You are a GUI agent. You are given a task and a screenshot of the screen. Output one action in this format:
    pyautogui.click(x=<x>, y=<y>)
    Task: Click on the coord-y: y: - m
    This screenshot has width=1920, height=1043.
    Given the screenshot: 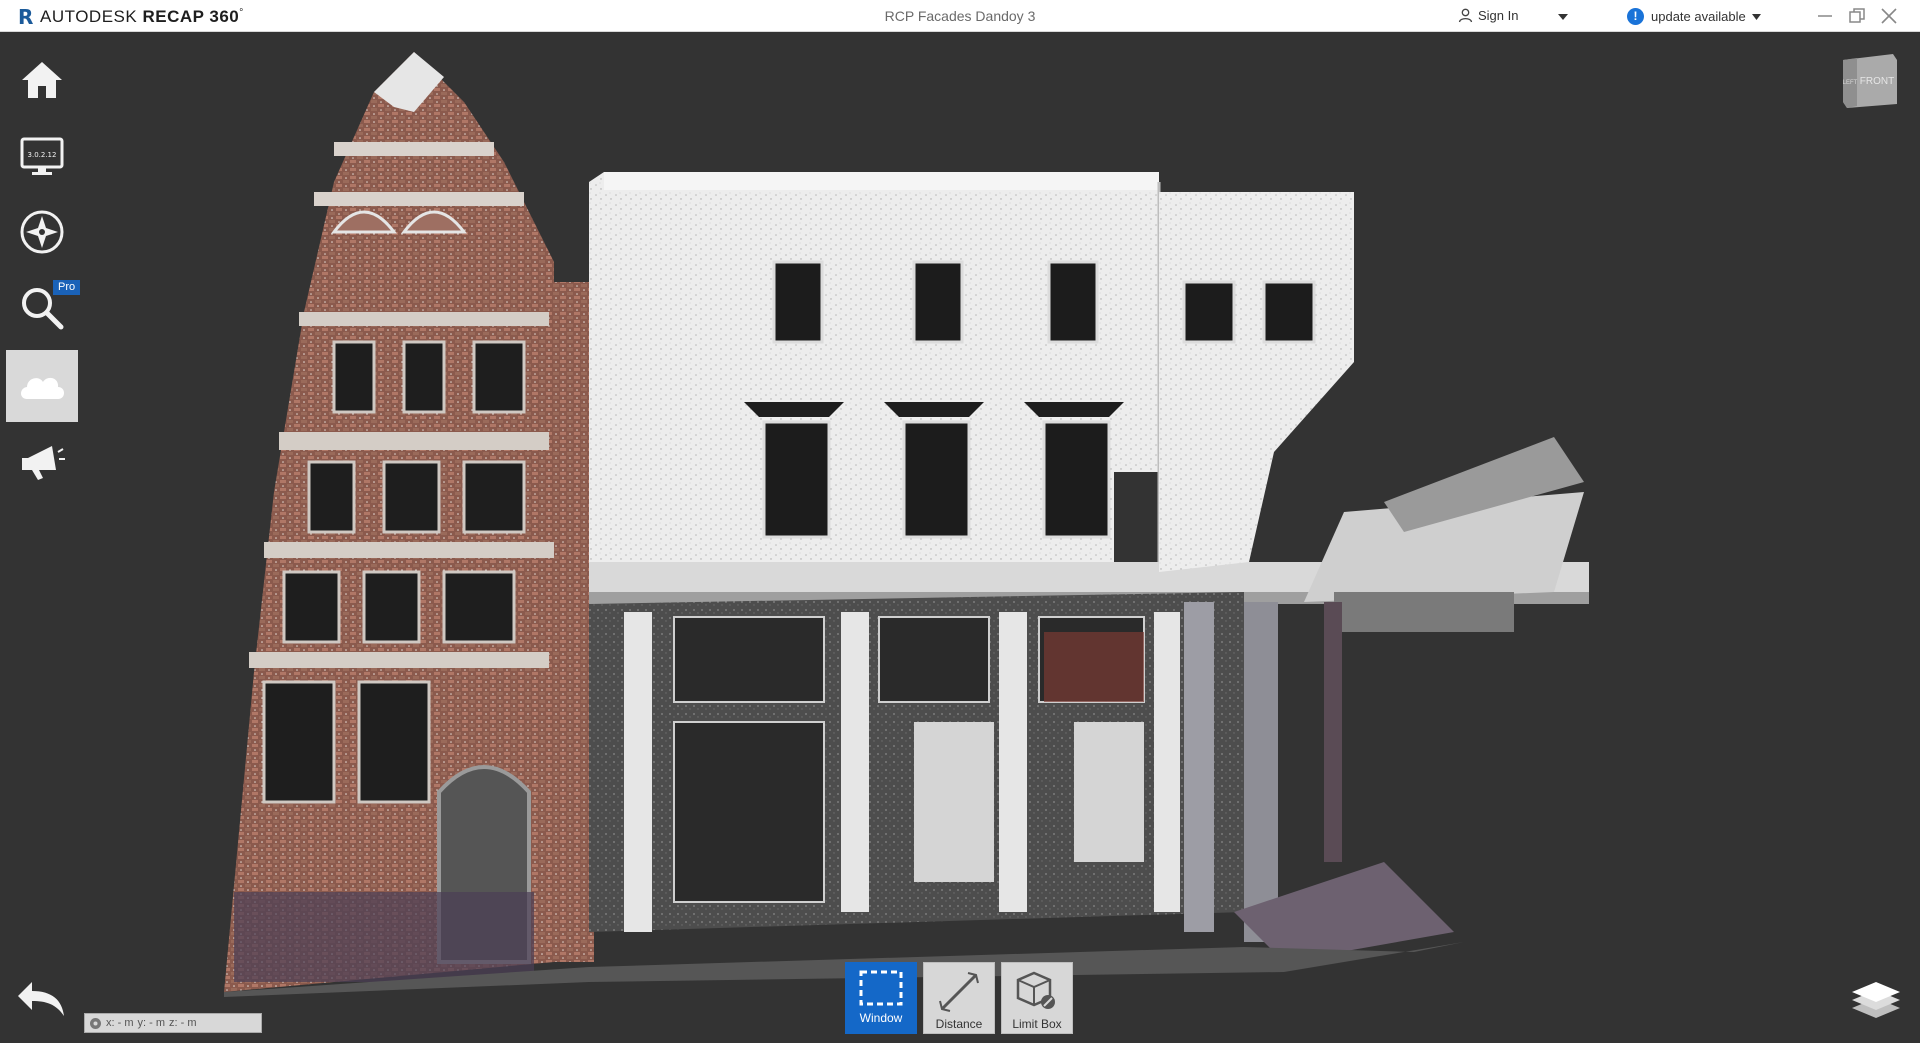 What is the action you would take?
    pyautogui.click(x=151, y=1023)
    